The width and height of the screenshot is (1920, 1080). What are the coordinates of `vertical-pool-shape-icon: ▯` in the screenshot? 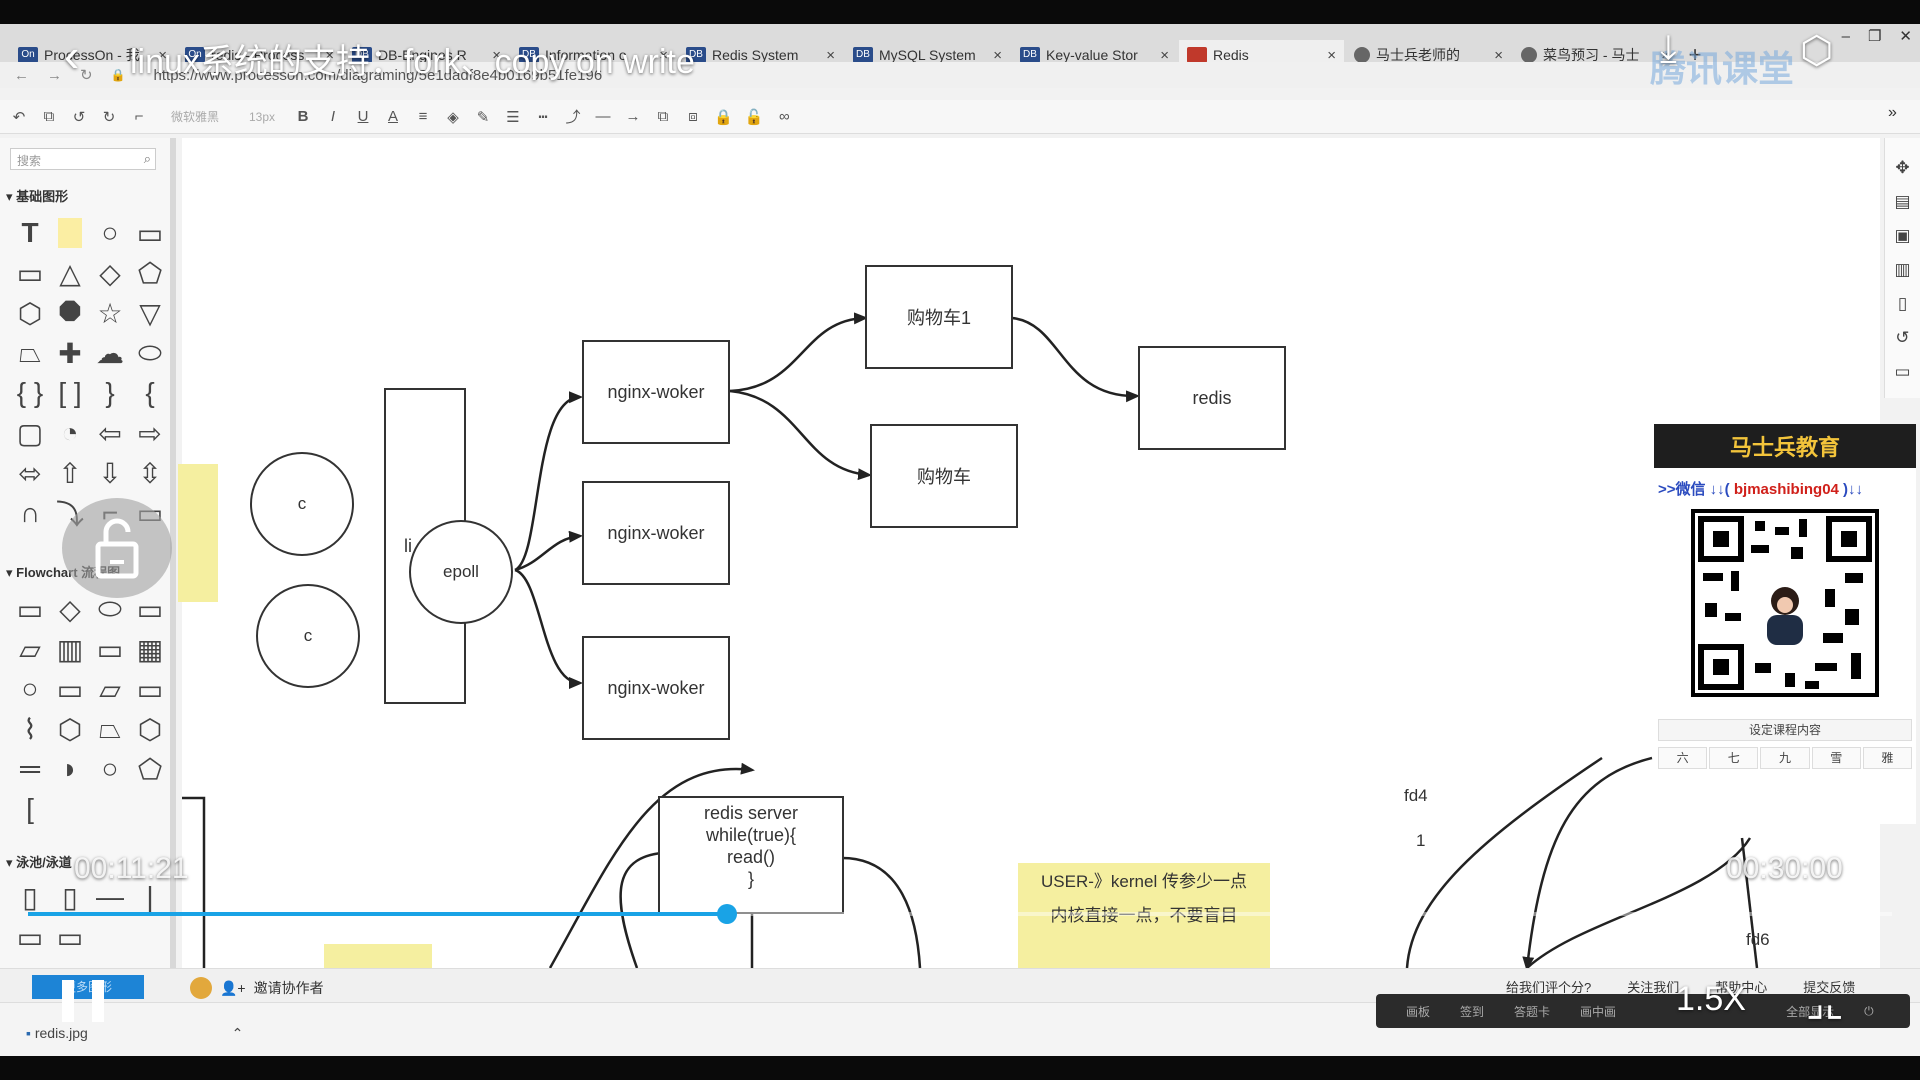 It's located at (30, 897).